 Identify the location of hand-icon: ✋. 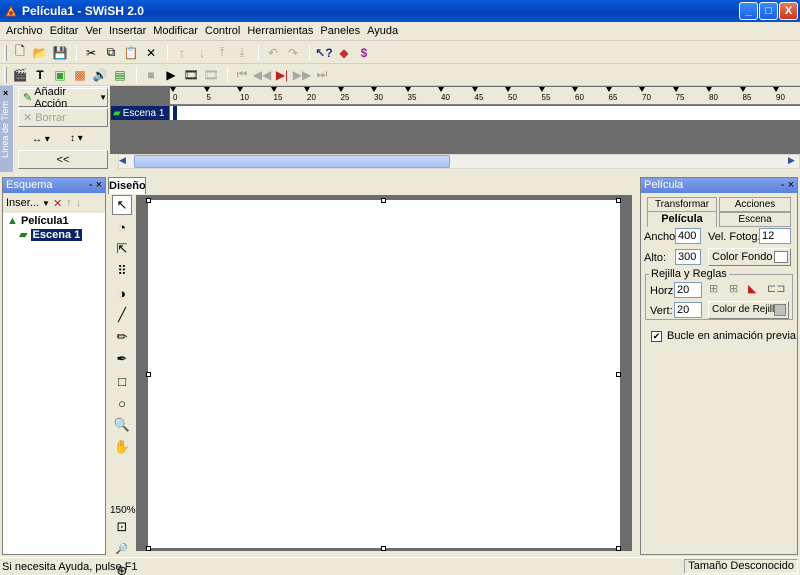
(122, 447).